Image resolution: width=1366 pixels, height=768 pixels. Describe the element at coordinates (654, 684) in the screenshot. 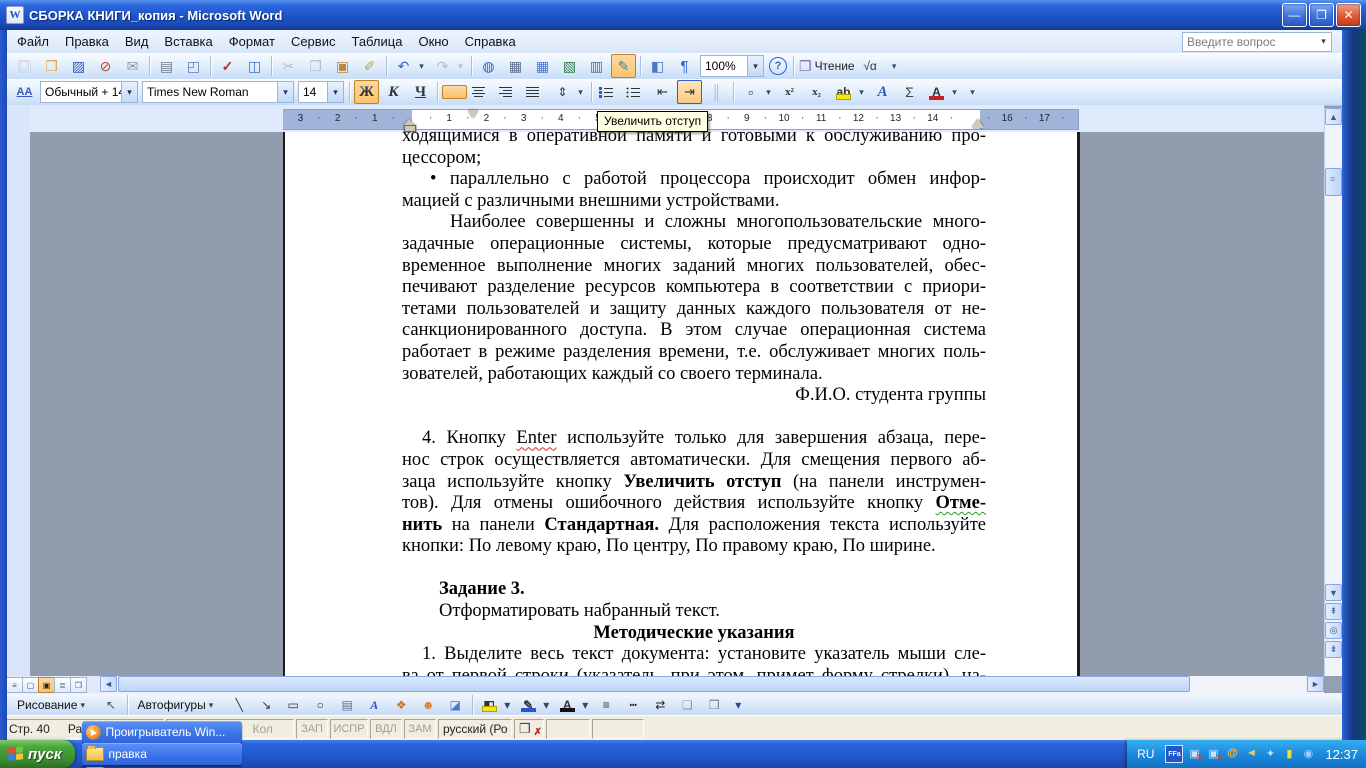

I see `horizontal-scrollbar-thumb` at that location.